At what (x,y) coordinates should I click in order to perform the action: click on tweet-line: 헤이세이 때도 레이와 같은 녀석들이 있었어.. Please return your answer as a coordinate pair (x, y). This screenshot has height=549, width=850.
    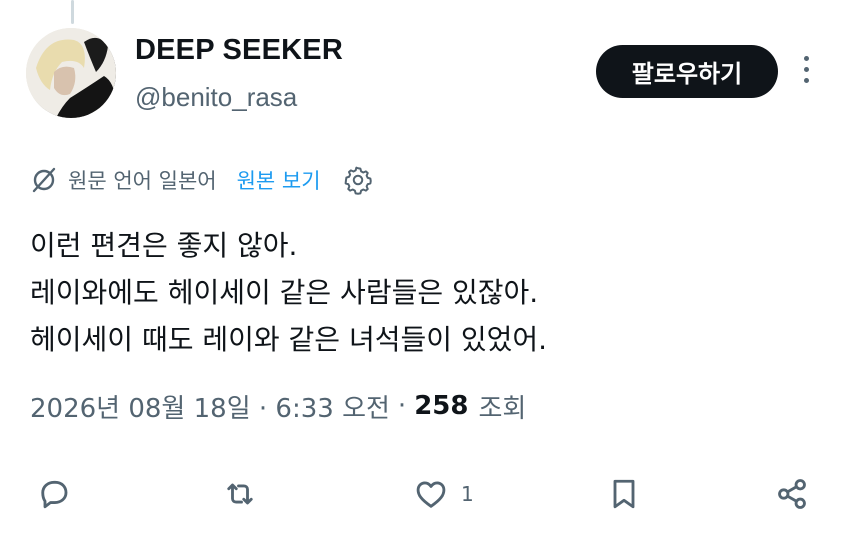
    Looking at the image, I should click on (289, 339).